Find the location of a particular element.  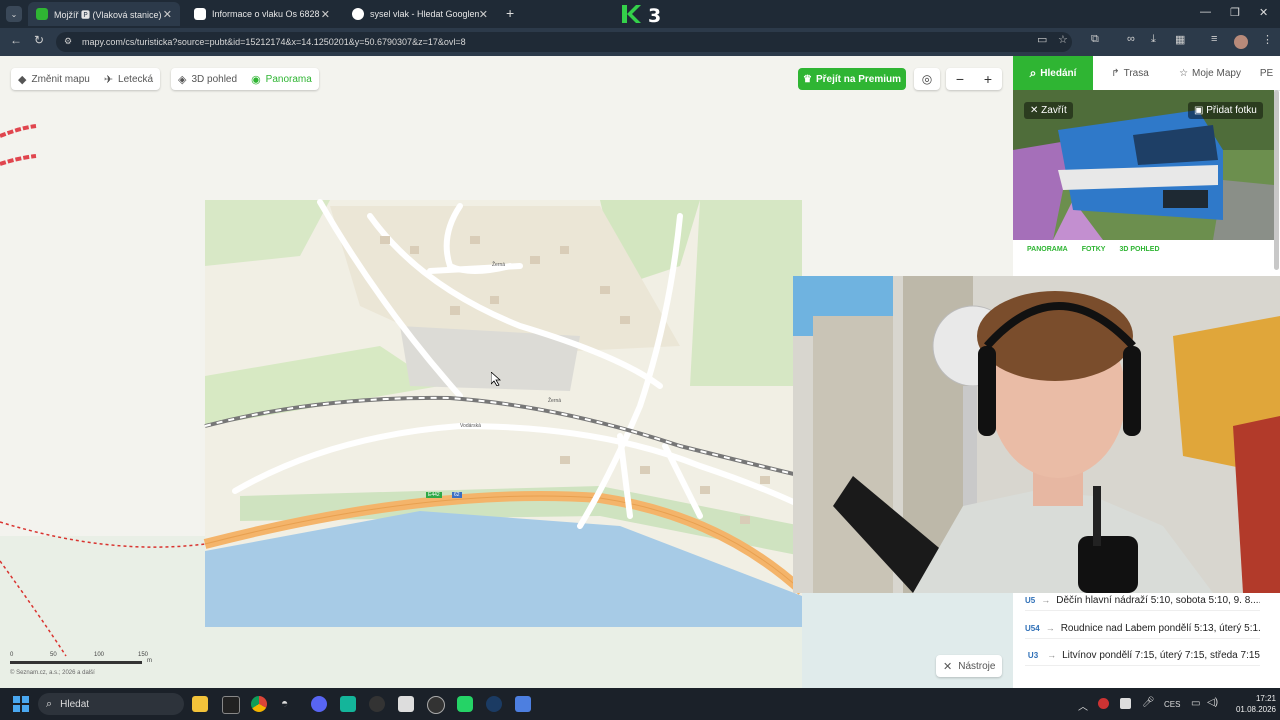

zoom-controls: − + is located at coordinates (974, 79).